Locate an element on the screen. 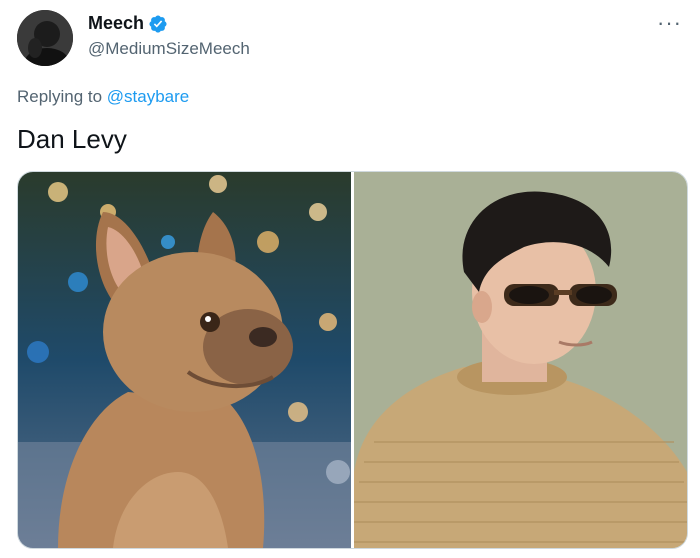 This screenshot has height=558, width=700. author-display-name: Meech is located at coordinates (116, 23).